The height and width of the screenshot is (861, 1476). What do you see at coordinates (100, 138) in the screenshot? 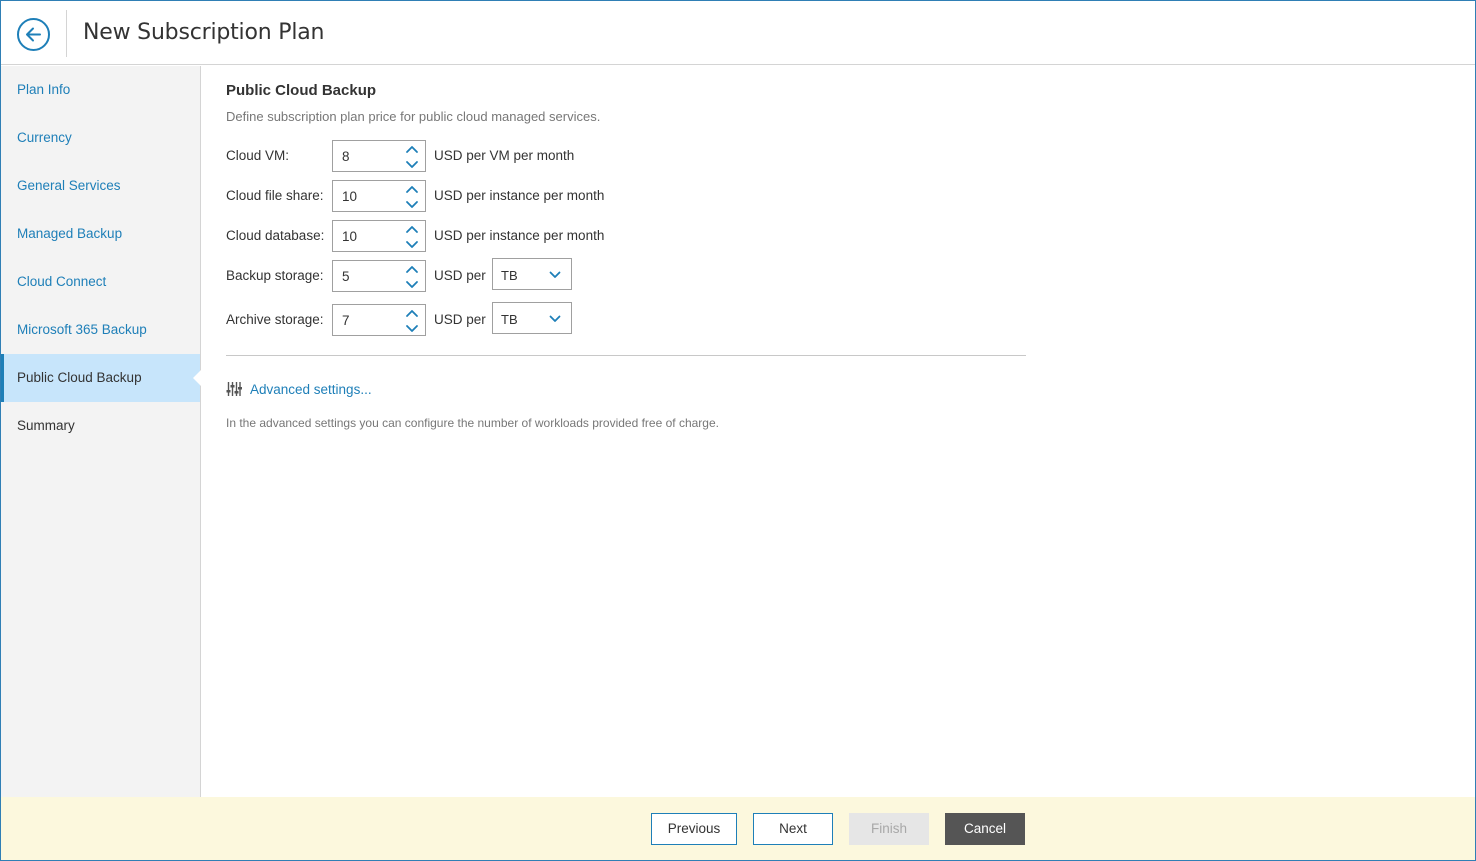
I see `sidebar-item-currency: Currency` at bounding box center [100, 138].